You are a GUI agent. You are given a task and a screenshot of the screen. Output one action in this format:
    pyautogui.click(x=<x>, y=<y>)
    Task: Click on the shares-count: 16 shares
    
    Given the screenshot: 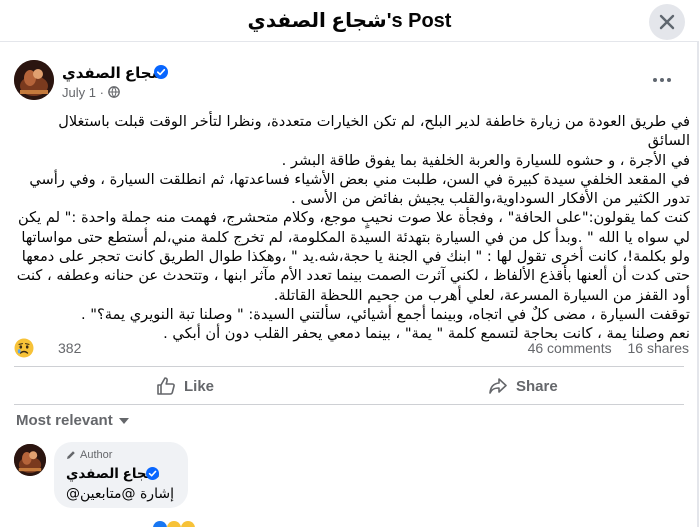 What is the action you would take?
    pyautogui.click(x=658, y=348)
    